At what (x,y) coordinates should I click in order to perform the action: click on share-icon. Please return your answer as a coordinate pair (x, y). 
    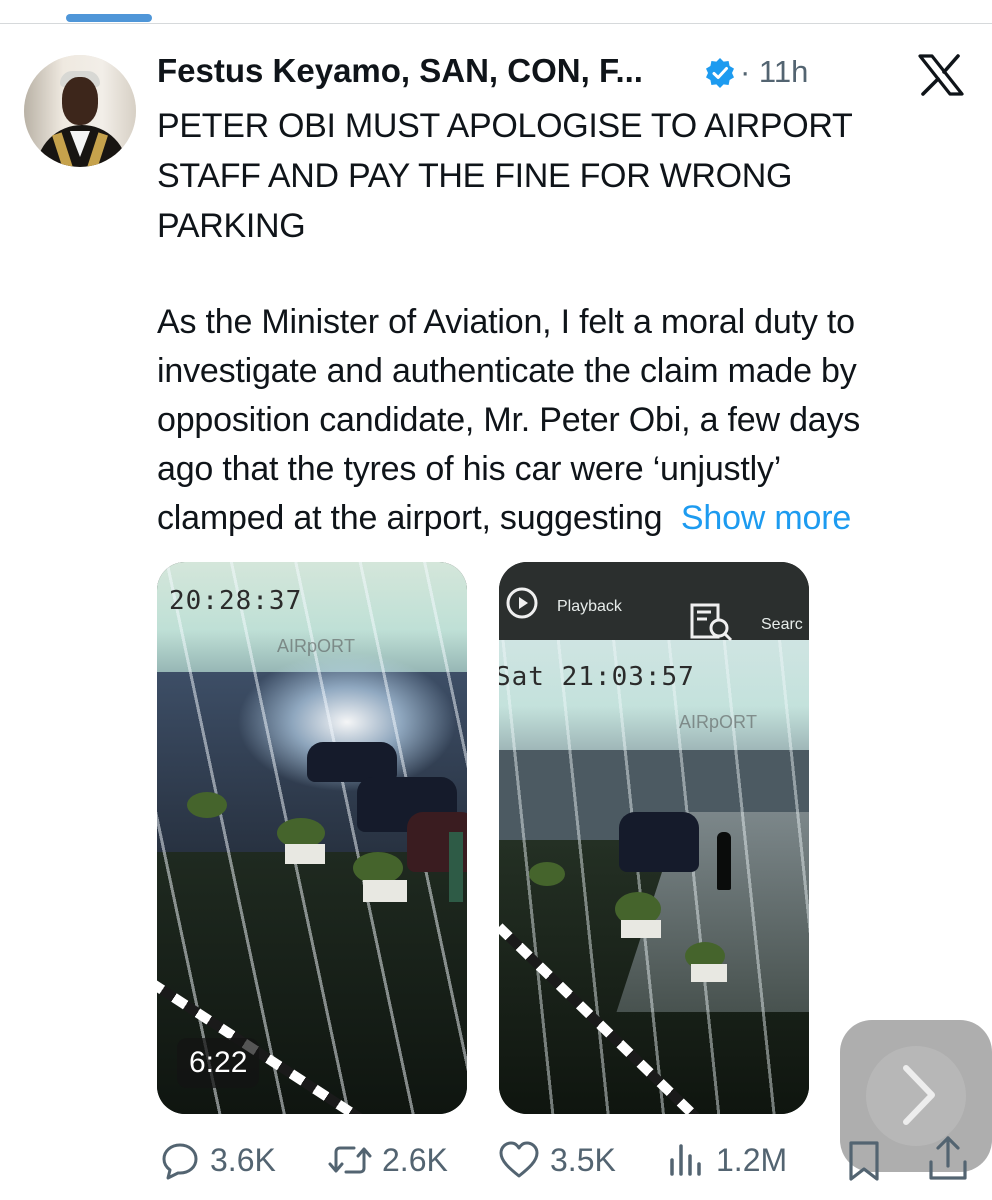
    Looking at the image, I should click on (948, 1158).